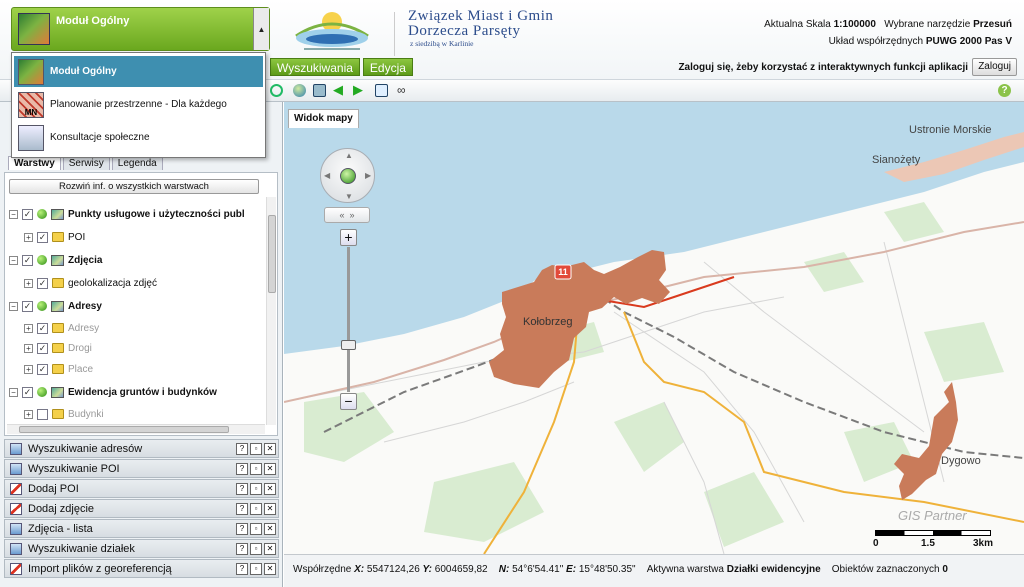 The width and height of the screenshot is (1024, 587). I want to click on tree-vertical-scrollbar, so click(271, 311).